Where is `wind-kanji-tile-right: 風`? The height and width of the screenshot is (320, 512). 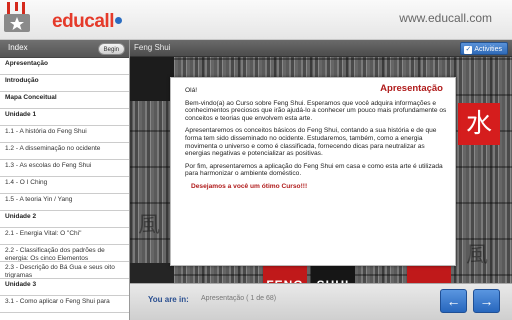 wind-kanji-tile-right: 風 is located at coordinates (477, 255).